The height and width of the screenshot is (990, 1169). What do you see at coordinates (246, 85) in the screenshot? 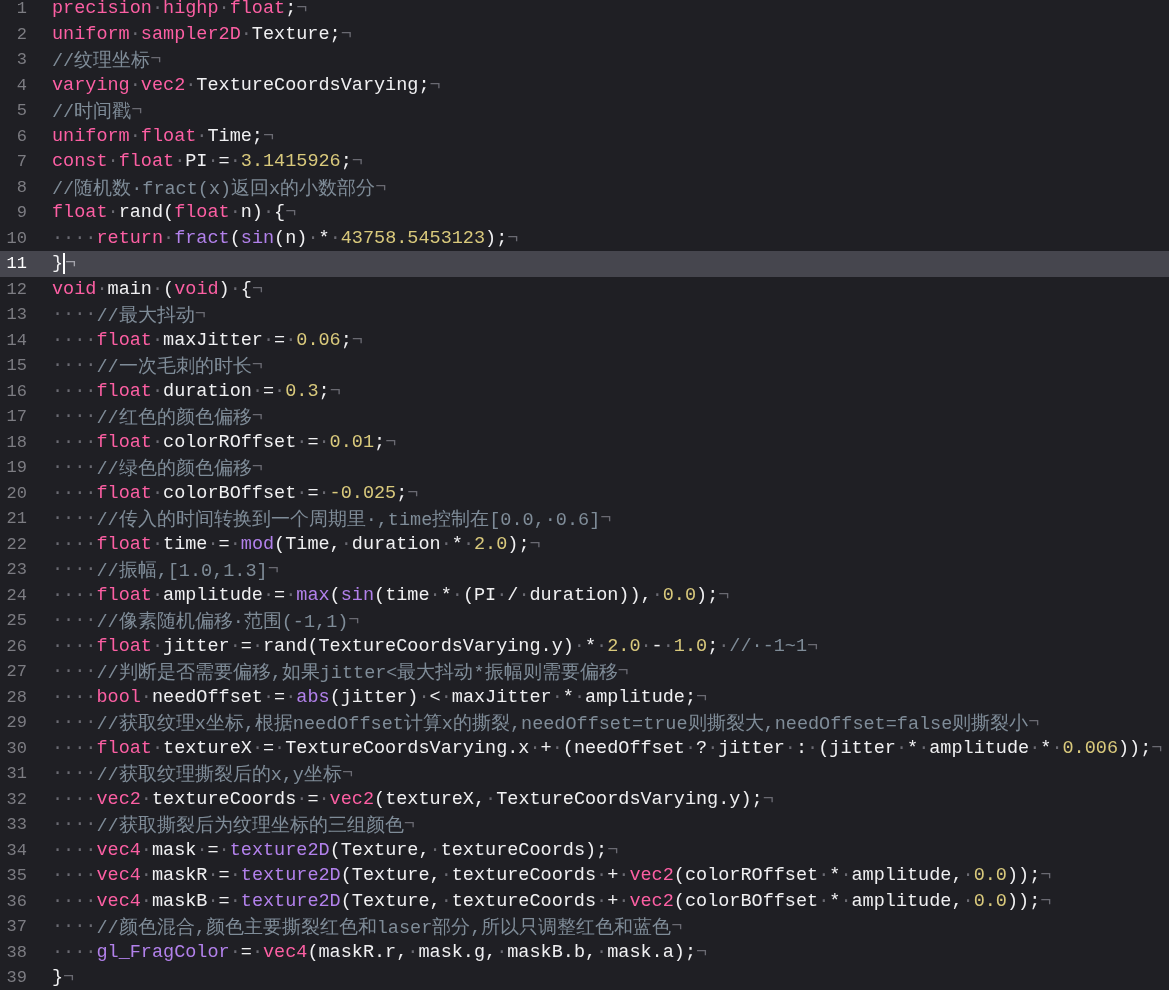
I see `code-line: varying·vec2·TextureCoordsVarying;¬` at bounding box center [246, 85].